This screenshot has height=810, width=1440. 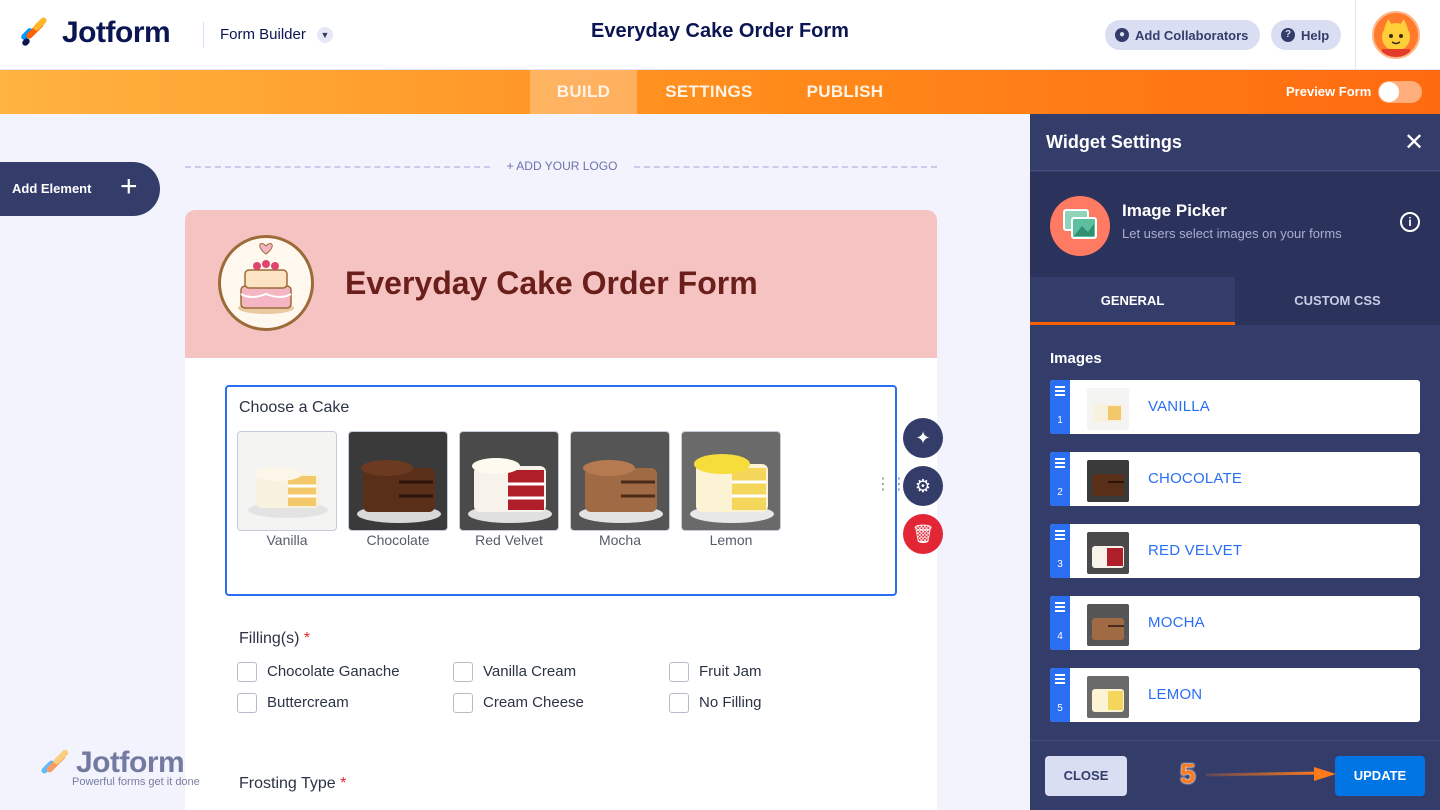 What do you see at coordinates (325, 35) in the screenshot?
I see `chevron-down-icon: ▼` at bounding box center [325, 35].